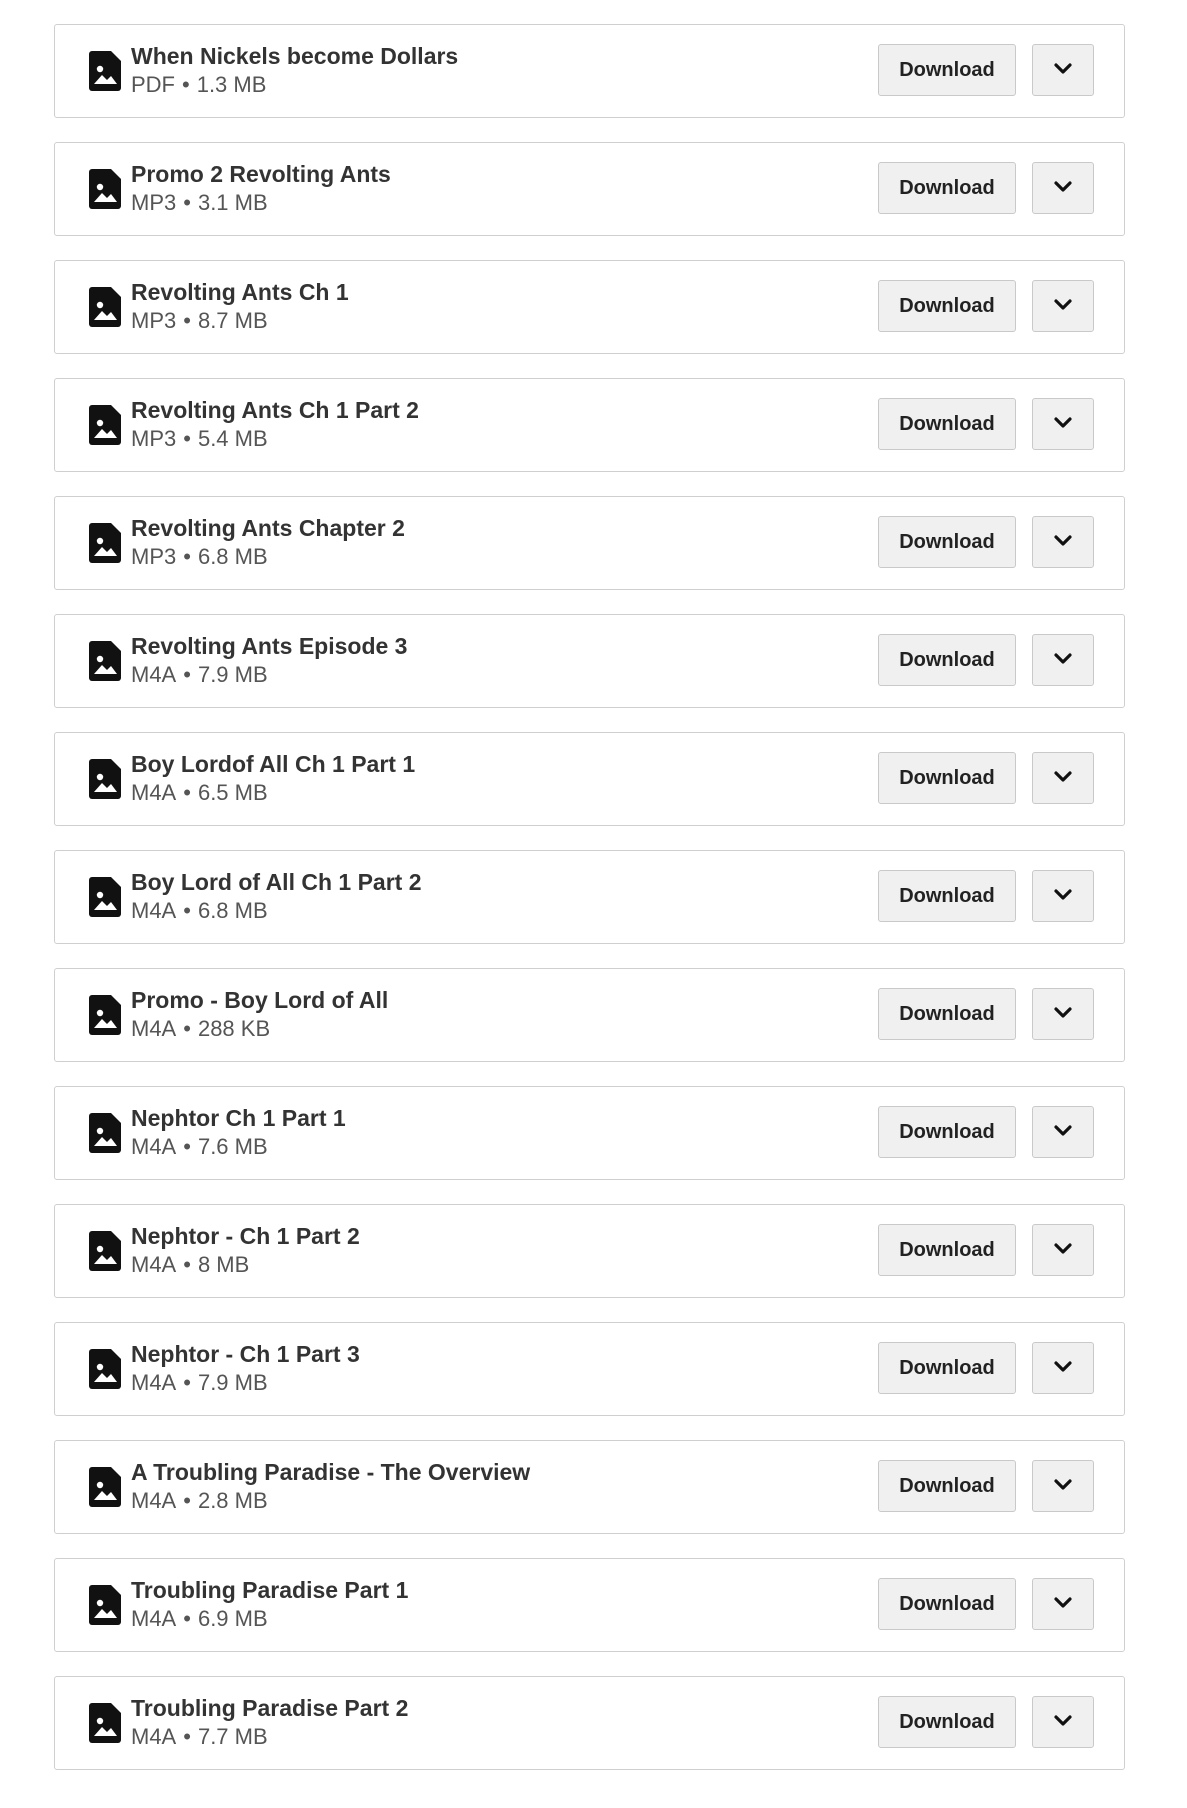 Image resolution: width=1187 pixels, height=1808 pixels. I want to click on file-size: 288 KB, so click(234, 1028).